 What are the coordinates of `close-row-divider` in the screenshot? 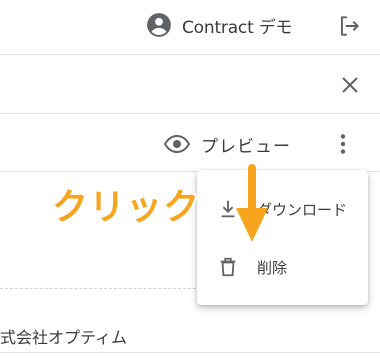 It's located at (190, 113).